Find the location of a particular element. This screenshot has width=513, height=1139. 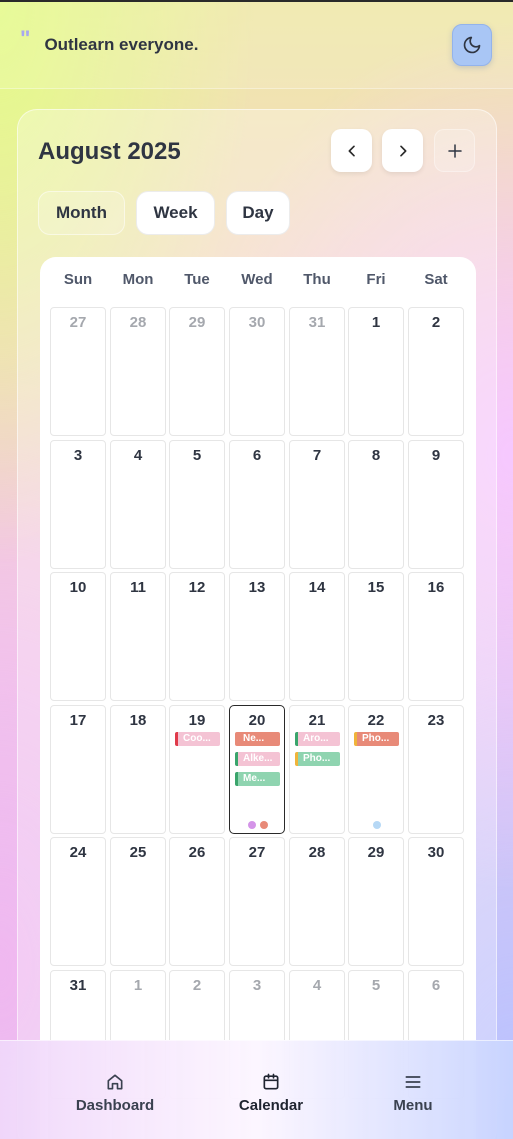

day-number: 18 is located at coordinates (138, 720).